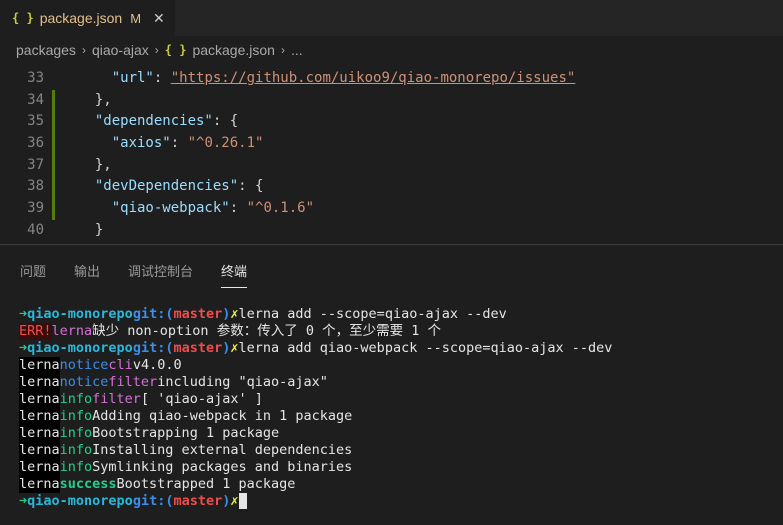  Describe the element at coordinates (391, 122) in the screenshot. I see `code-line: 35 "dependencies": {` at that location.